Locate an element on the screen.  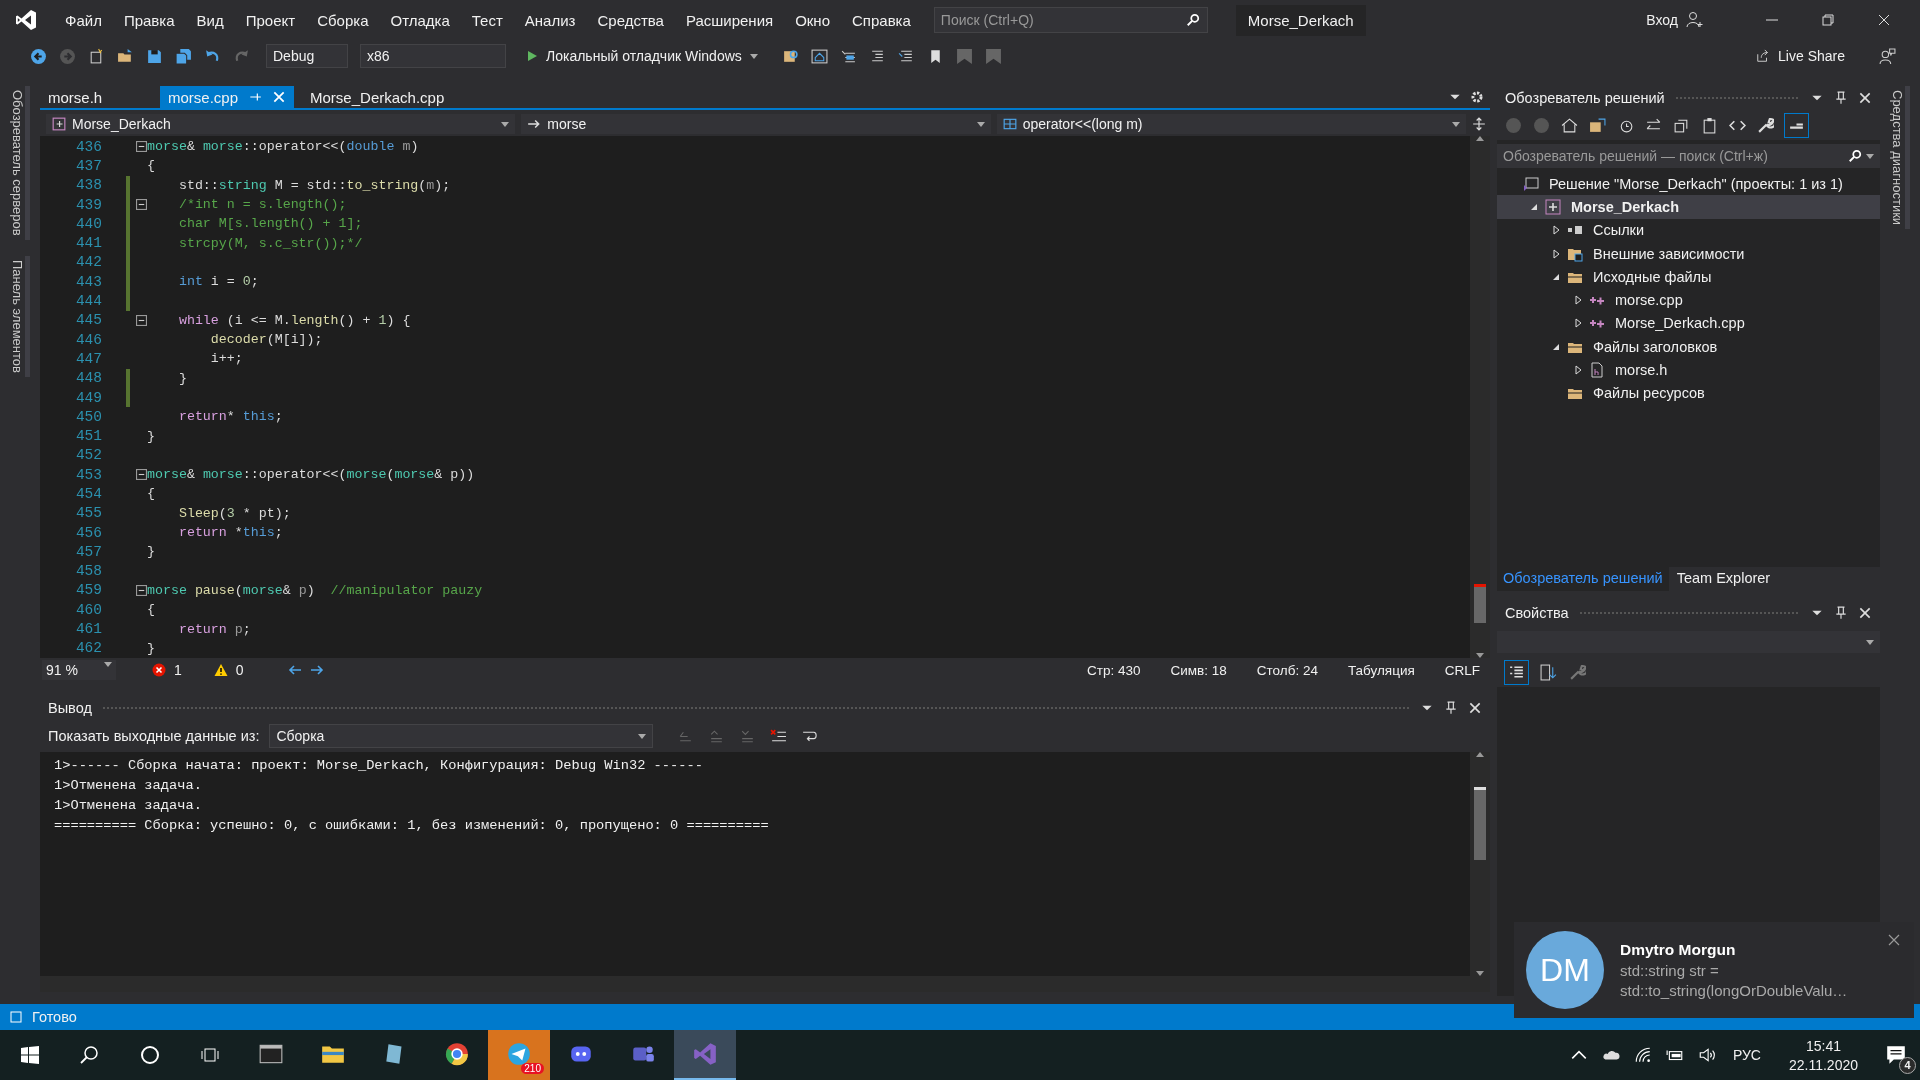
alphabetical-icon is located at coordinates (1548, 672).